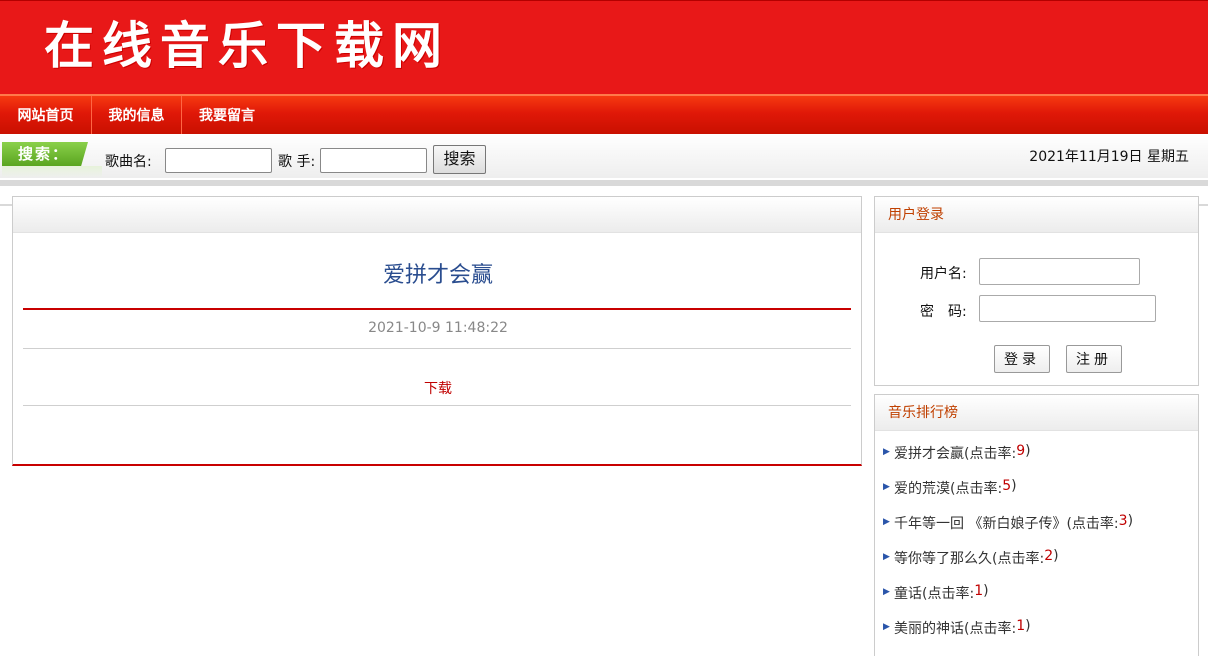  Describe the element at coordinates (943, 558) in the screenshot. I see `song-name: 等你等了那么久` at that location.